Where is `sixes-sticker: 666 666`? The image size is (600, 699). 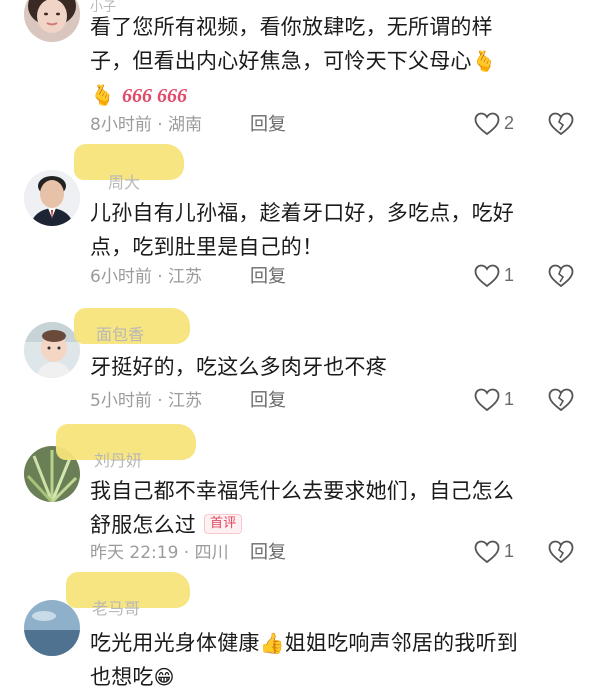
sixes-sticker: 666 666 is located at coordinates (154, 96).